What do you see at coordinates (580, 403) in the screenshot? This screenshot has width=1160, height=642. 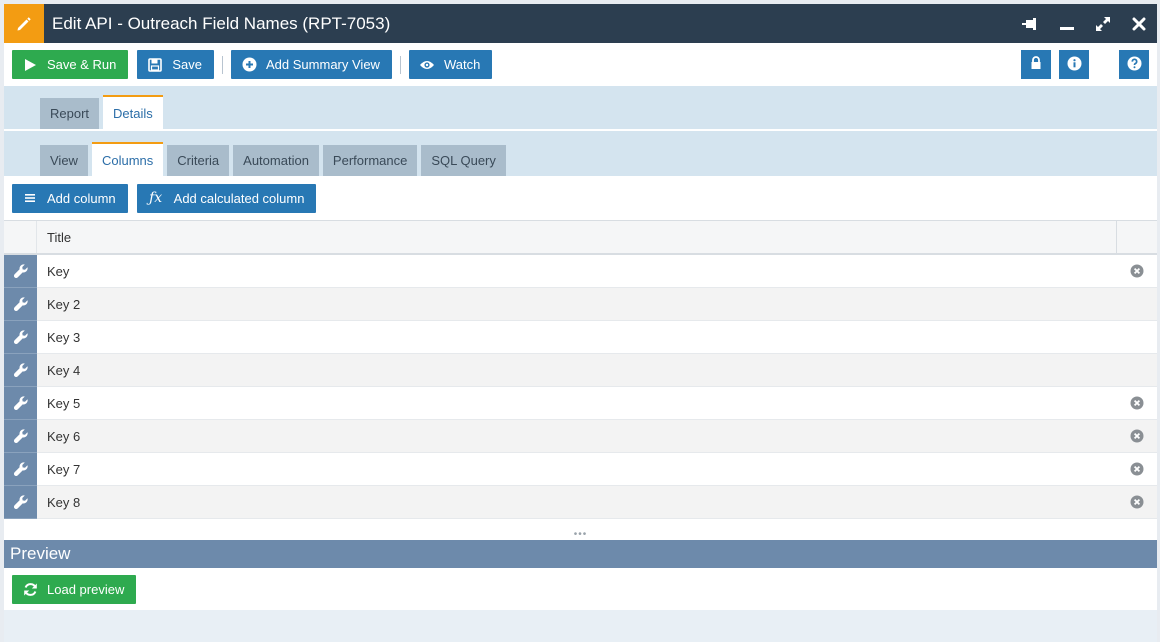 I see `table-row: Key 5` at bounding box center [580, 403].